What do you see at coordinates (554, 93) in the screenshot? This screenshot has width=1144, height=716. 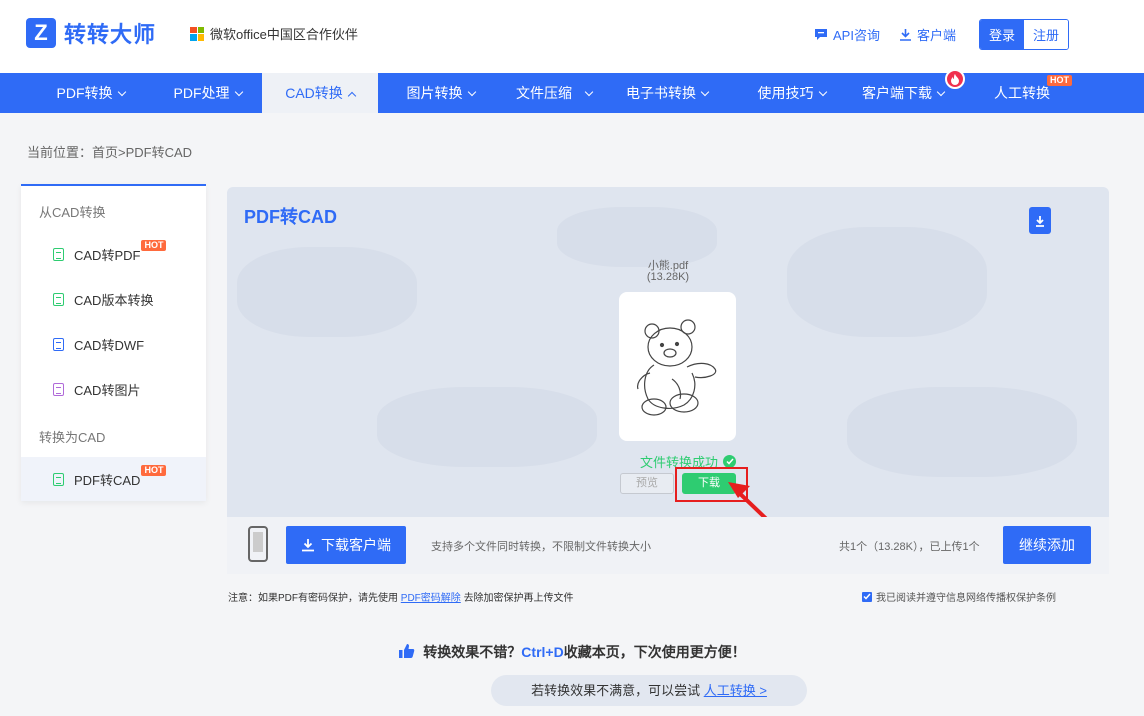 I see `nav-file-compress: 文件压缩` at bounding box center [554, 93].